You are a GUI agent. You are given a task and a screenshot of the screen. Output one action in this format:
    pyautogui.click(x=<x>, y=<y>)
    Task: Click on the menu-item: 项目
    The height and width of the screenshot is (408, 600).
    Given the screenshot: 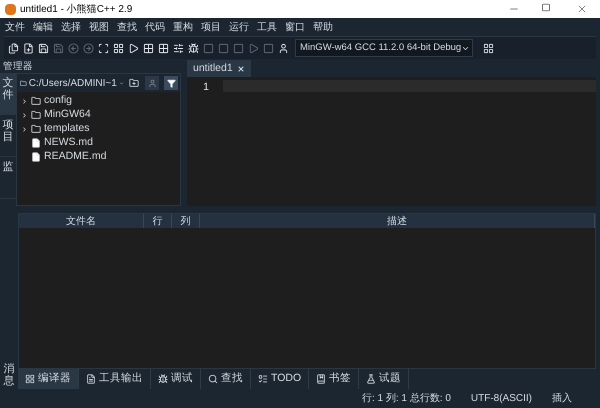 What is the action you would take?
    pyautogui.click(x=211, y=27)
    